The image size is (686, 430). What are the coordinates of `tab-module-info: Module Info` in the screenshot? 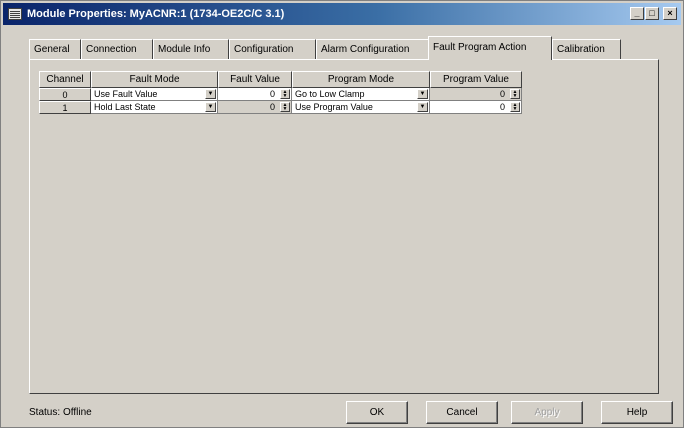 It's located at (191, 49).